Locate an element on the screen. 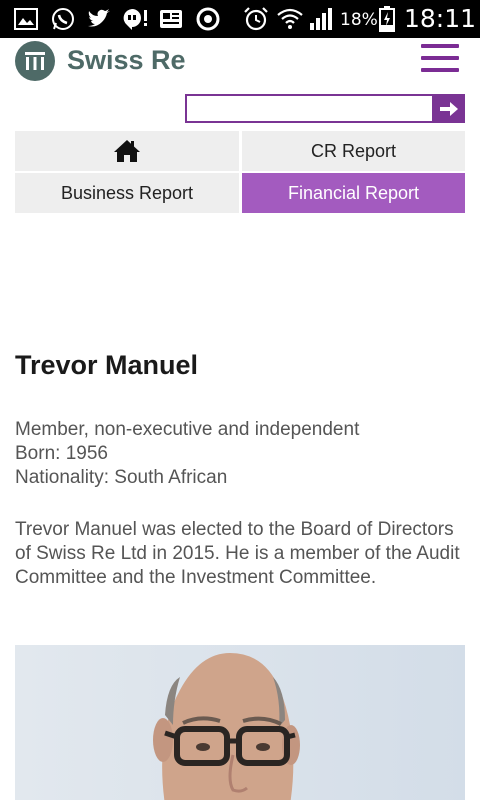 This screenshot has width=480, height=800. person-born: Born: 1956 is located at coordinates (61, 453).